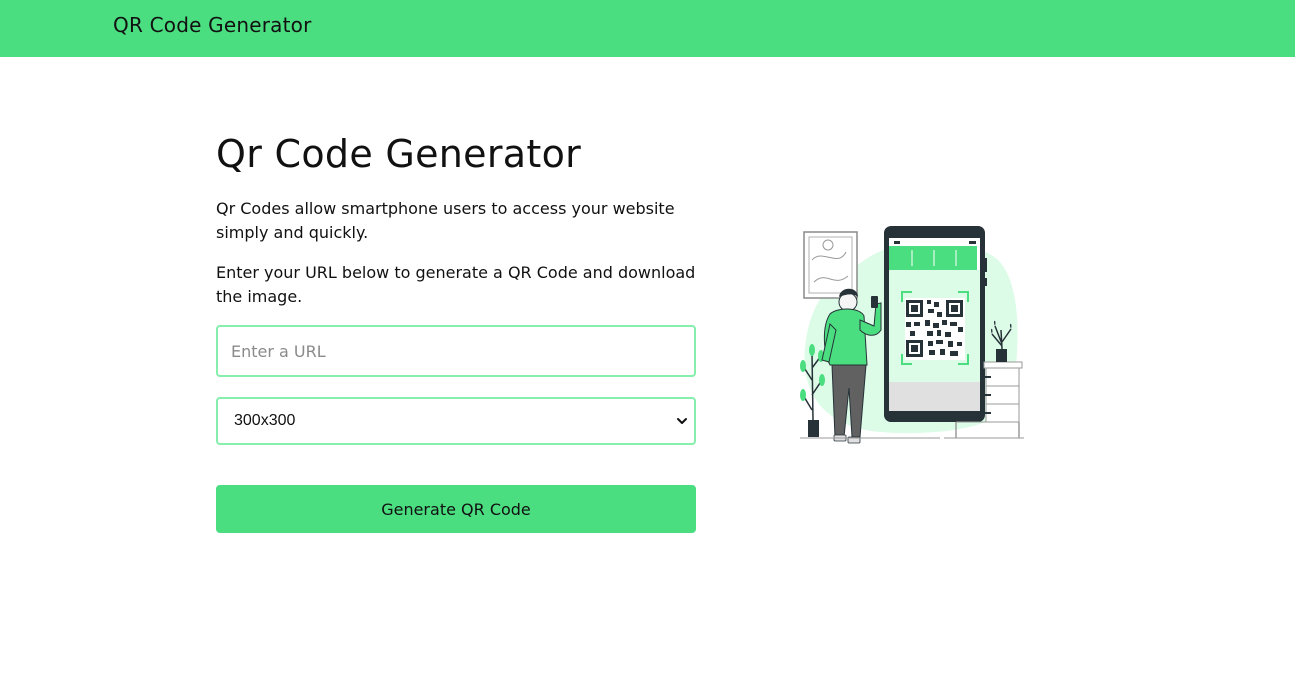 Image resolution: width=1295 pixels, height=685 pixels. Describe the element at coordinates (912, 335) in the screenshot. I see `person-scanning-qr-illustration` at that location.